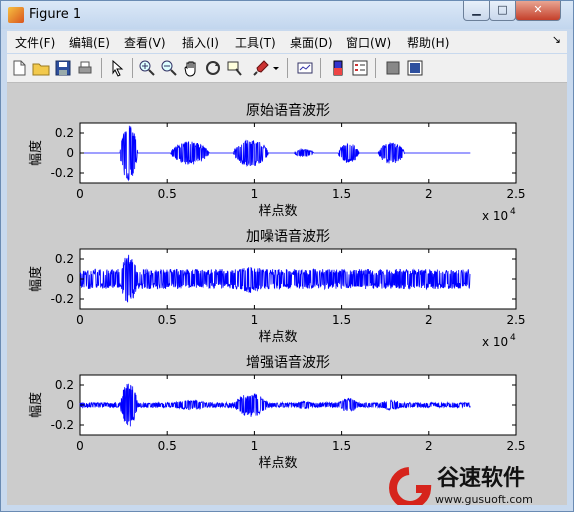  I want to click on print-icon, so click(85, 68).